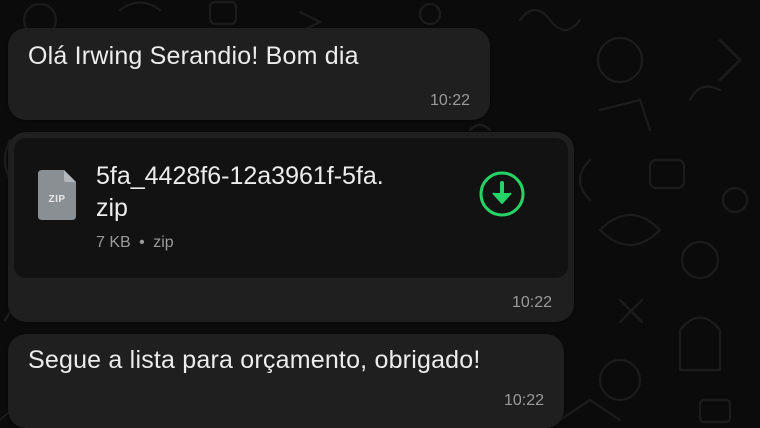 The height and width of the screenshot is (428, 760). I want to click on file-name-line-1: 5fa_4428f6-12a3961f-5fa., so click(240, 176).